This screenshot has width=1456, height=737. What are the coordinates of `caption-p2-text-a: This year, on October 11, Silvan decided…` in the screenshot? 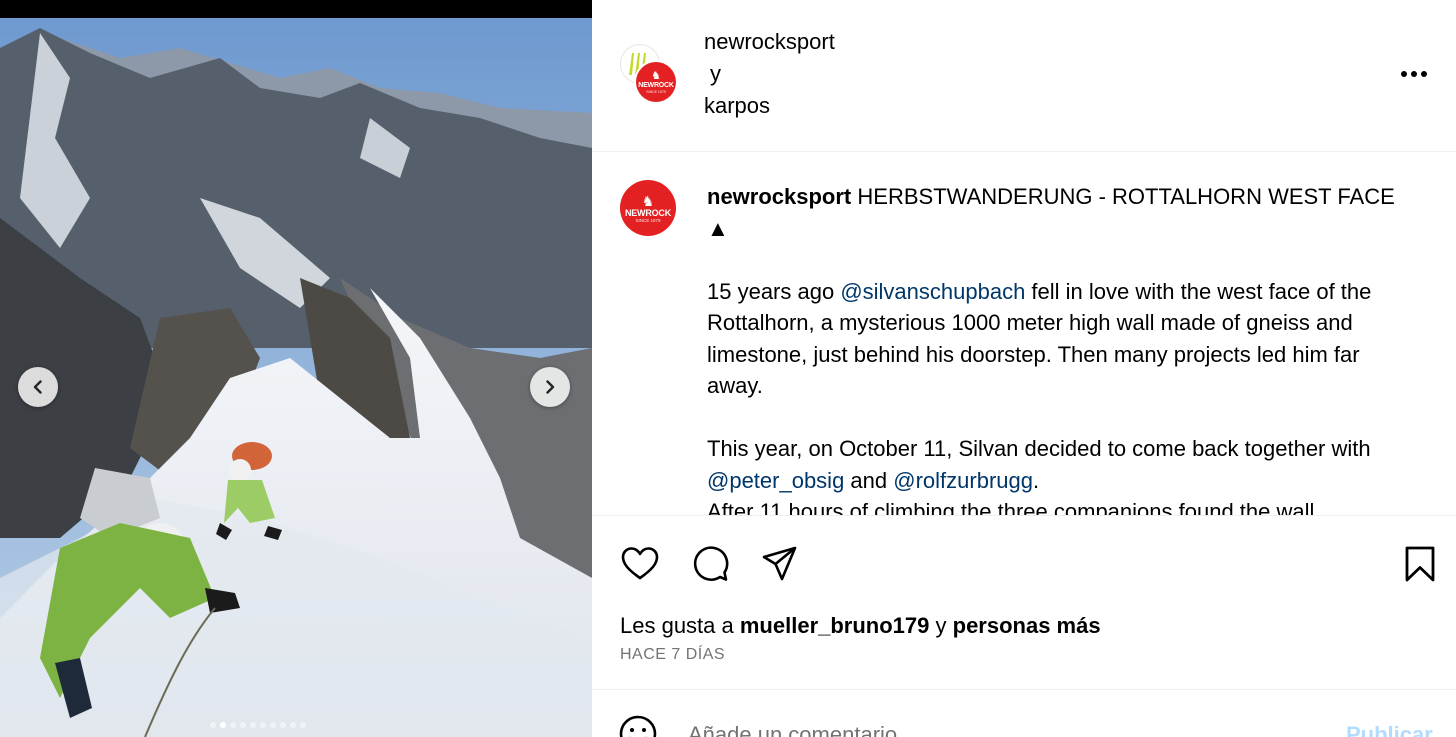 It's located at (1039, 448).